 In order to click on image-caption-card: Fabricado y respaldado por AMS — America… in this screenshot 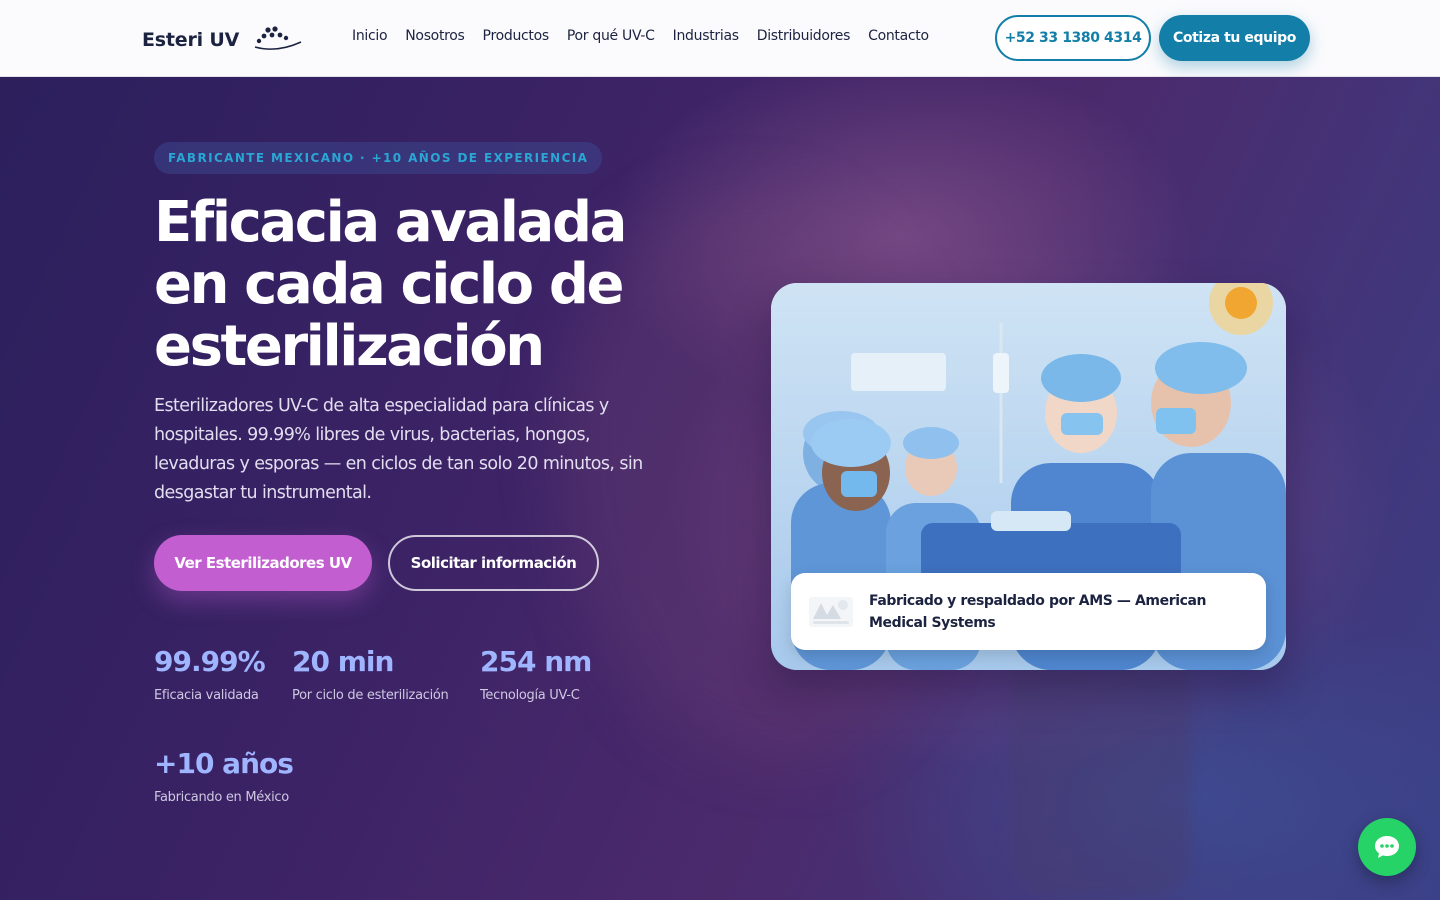, I will do `click(1028, 611)`.